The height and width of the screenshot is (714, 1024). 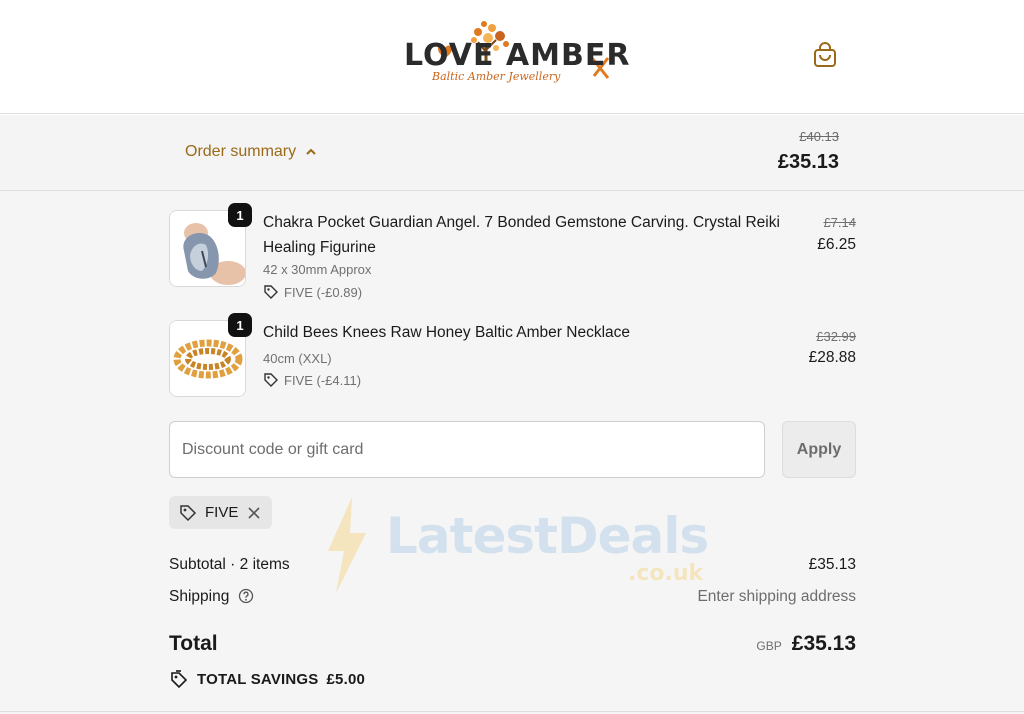 I want to click on shipping-row: Shipping Enter shipping address, so click(x=512, y=597).